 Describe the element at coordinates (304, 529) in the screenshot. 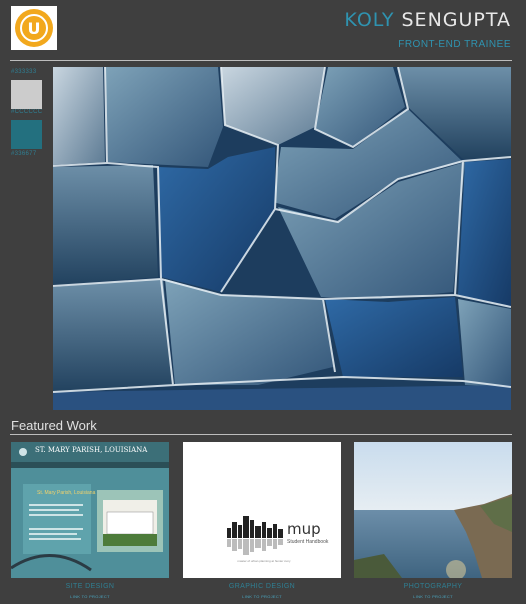

I see `graphic-design-brand: mup` at that location.